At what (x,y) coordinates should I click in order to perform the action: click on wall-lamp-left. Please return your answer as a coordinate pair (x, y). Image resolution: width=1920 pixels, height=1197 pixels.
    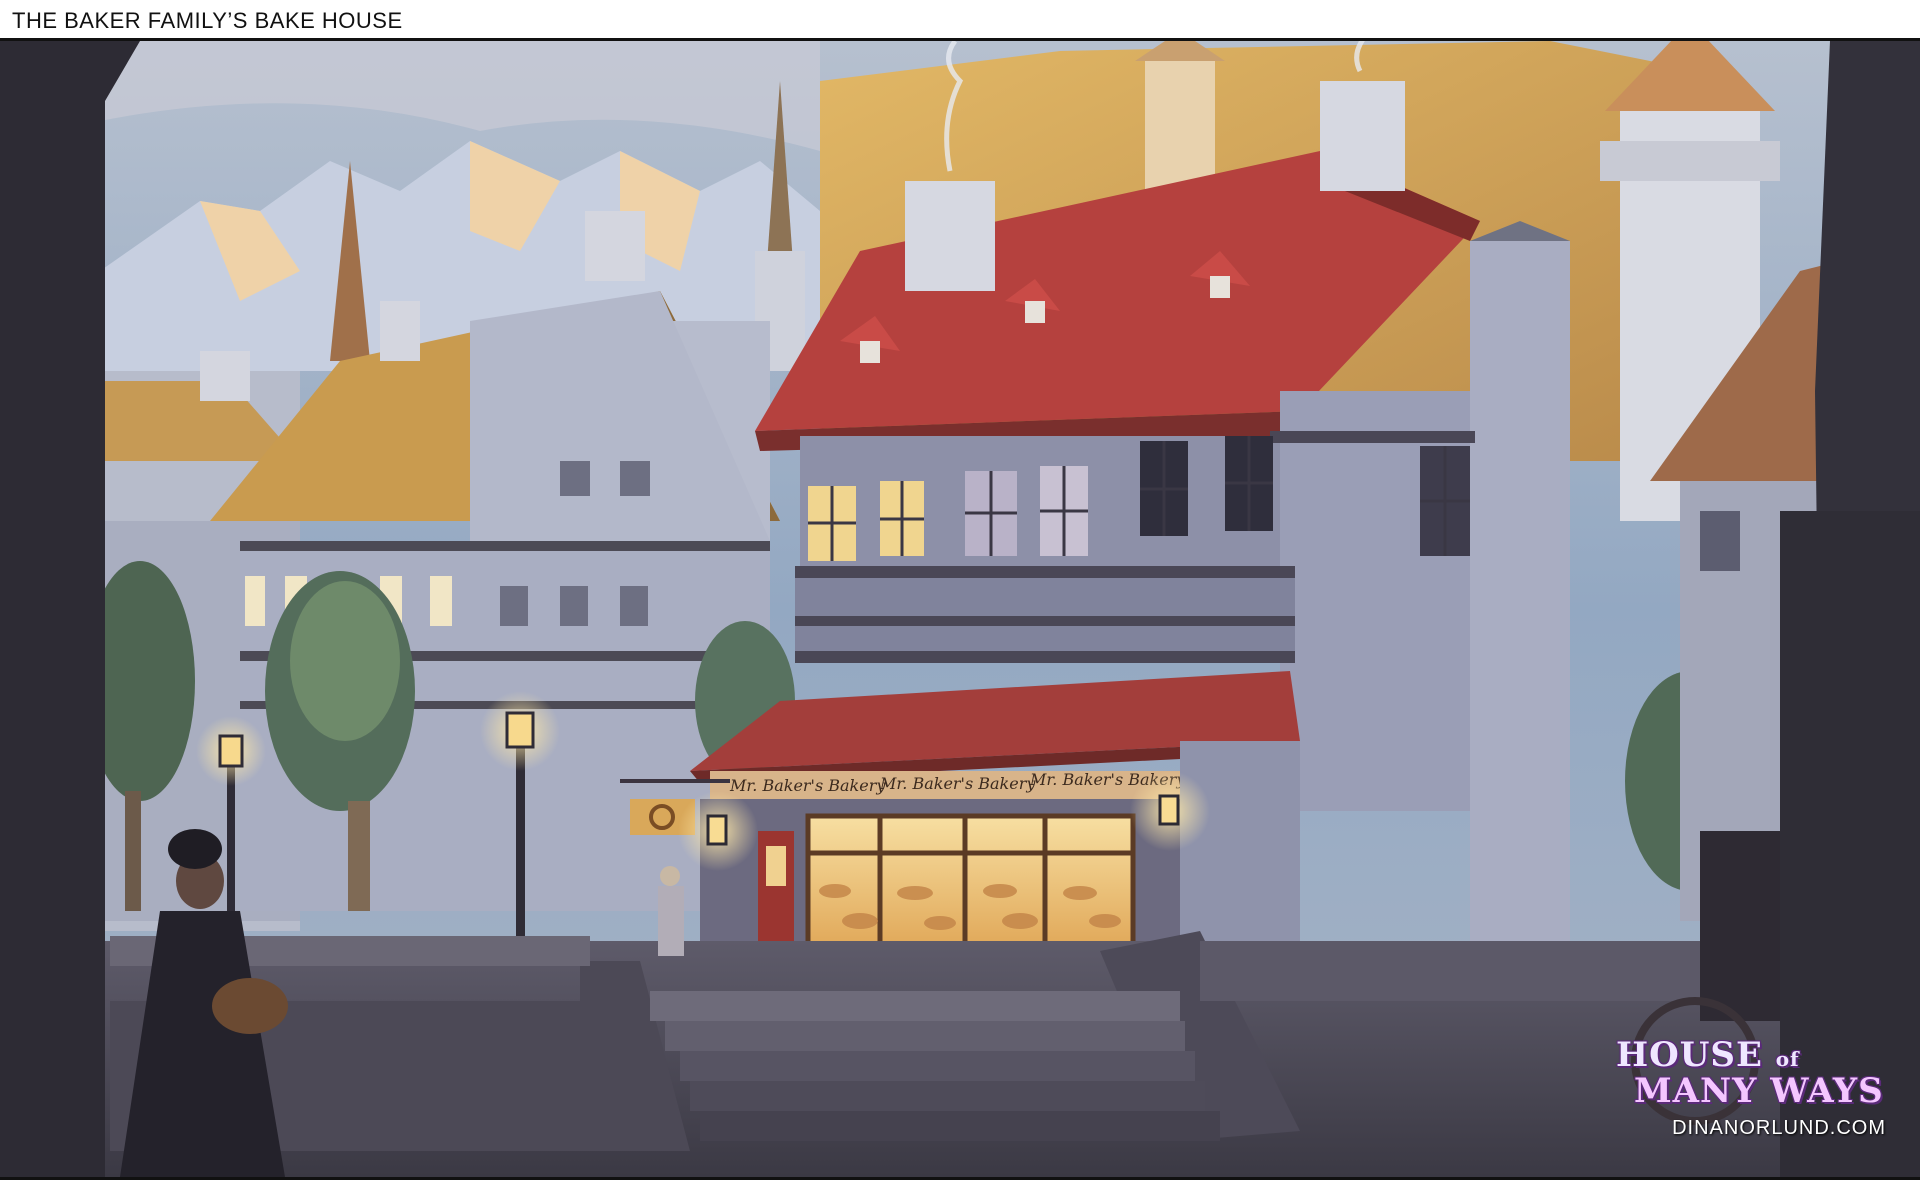
    Looking at the image, I should click on (717, 830).